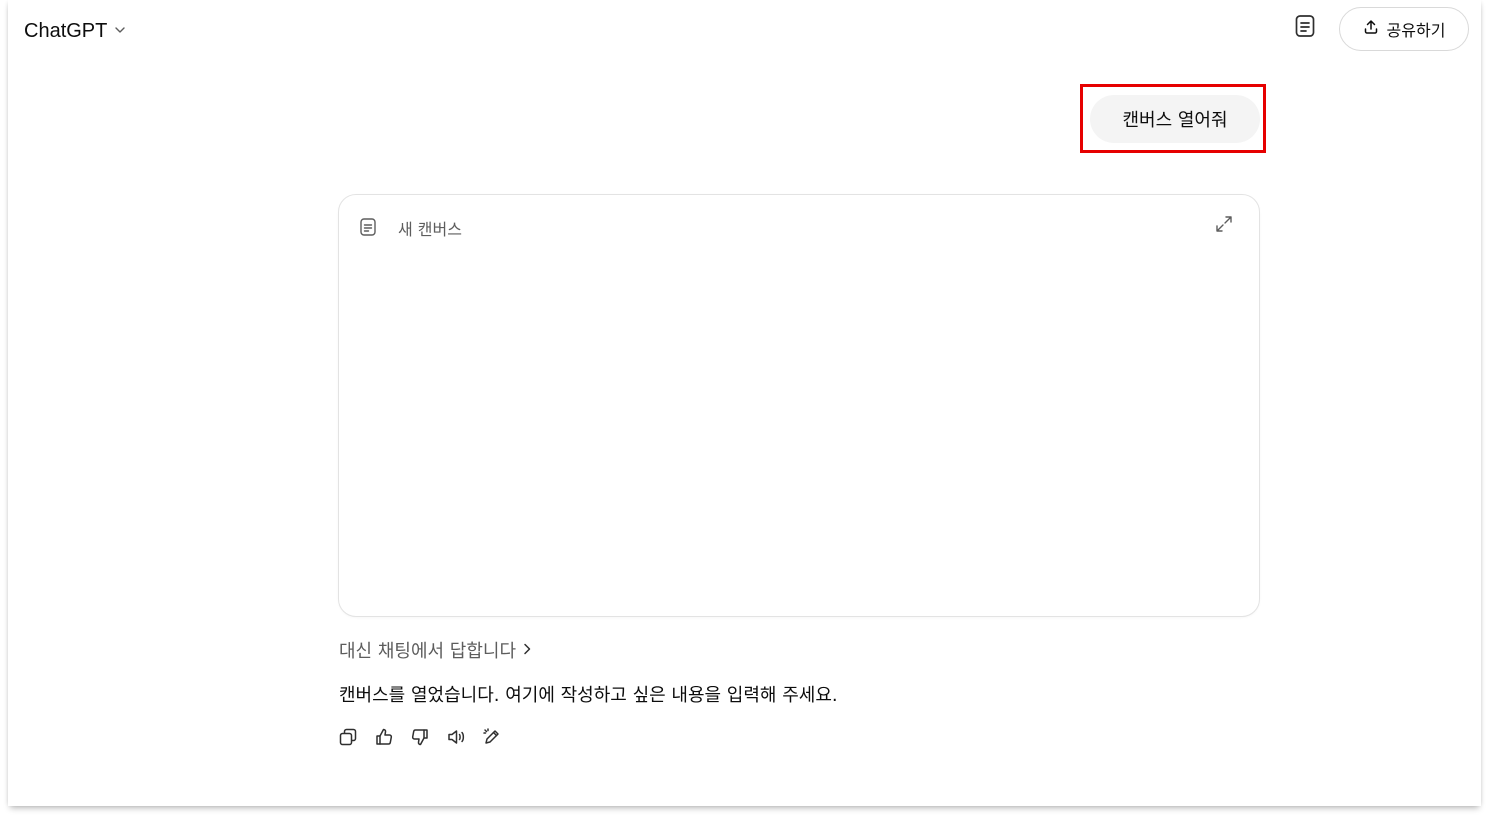  Describe the element at coordinates (1371, 29) in the screenshot. I see `upload-icon` at that location.